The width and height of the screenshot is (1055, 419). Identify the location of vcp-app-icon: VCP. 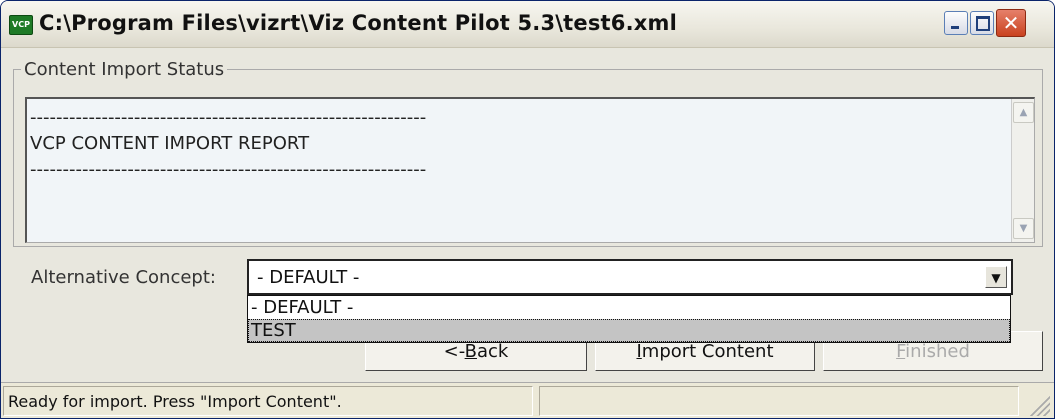
(21, 25).